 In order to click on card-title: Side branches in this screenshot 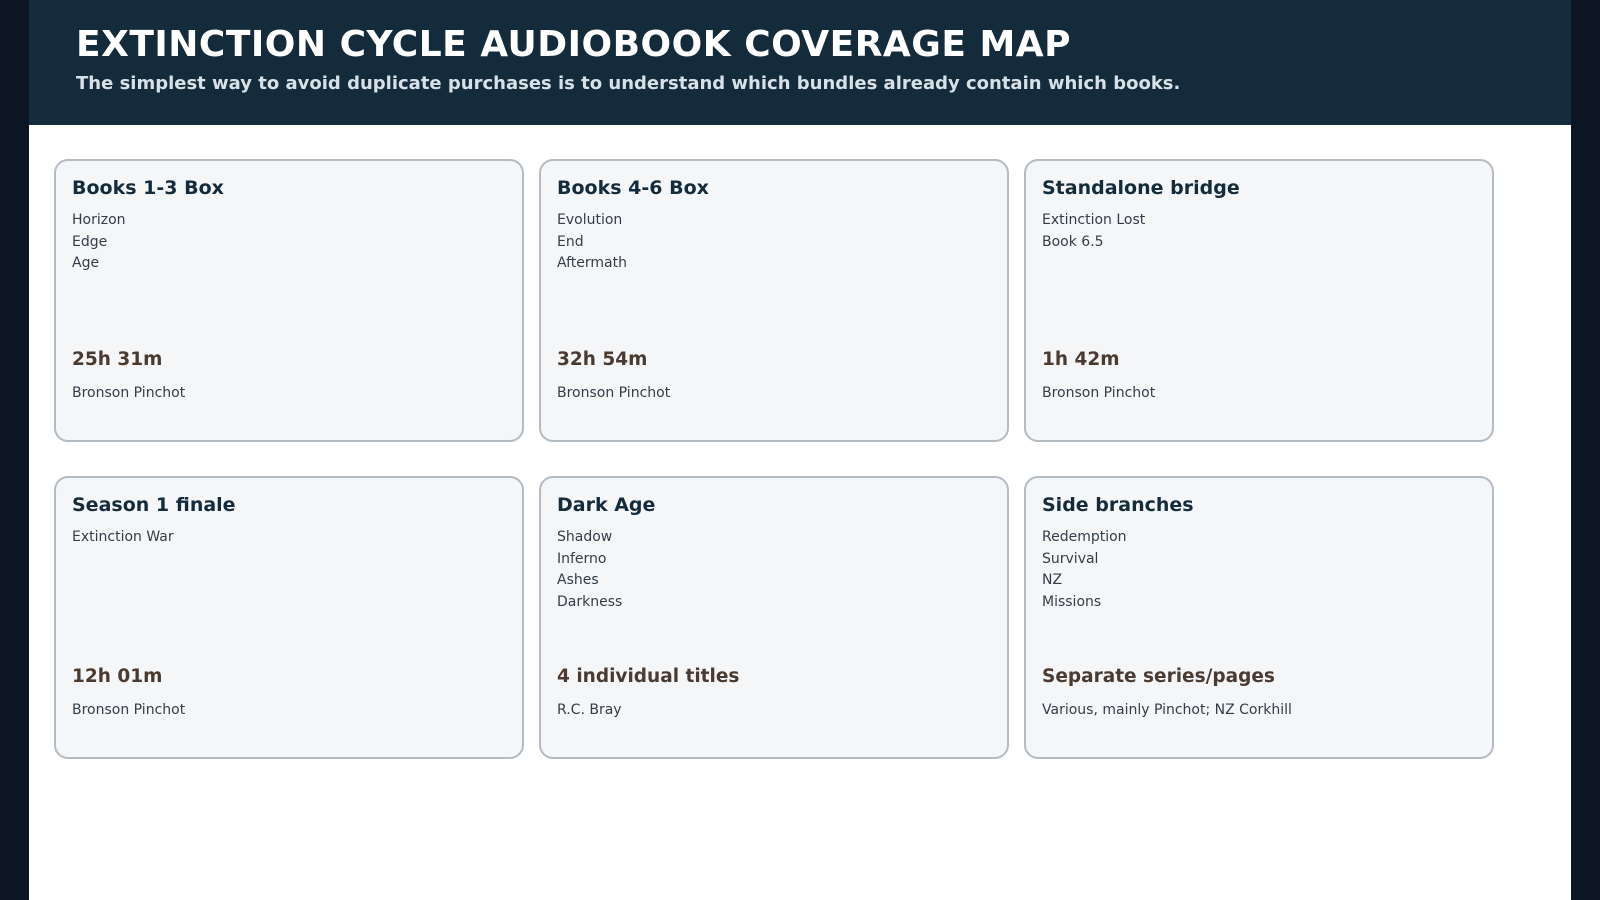, I will do `click(1118, 505)`.